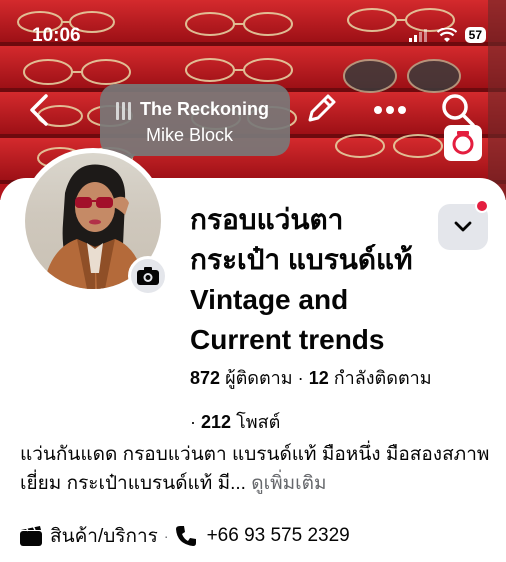  I want to click on status-bar: 10:06 57, so click(253, 29).